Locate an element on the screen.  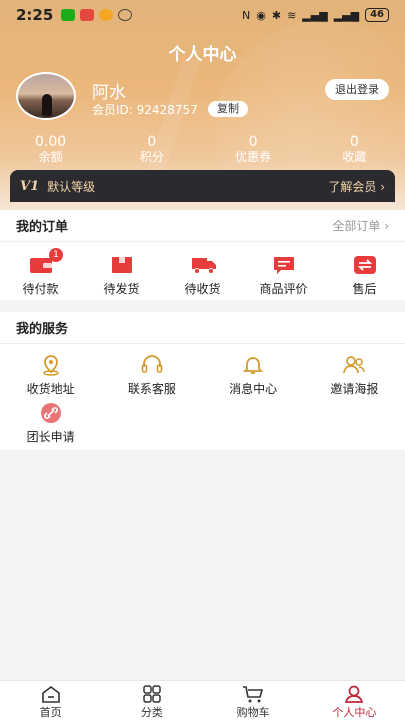
service-label: 团长申请 is located at coordinates (50, 437).